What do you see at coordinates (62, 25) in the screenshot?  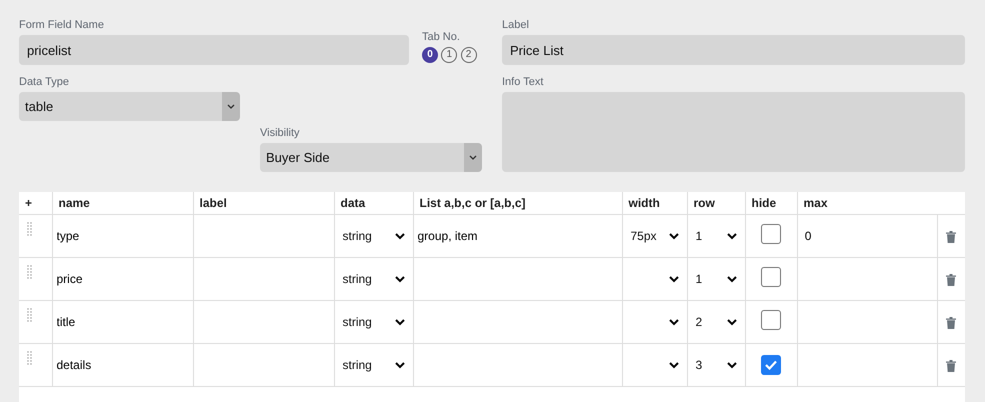 I see `field-label: Form Field Name` at bounding box center [62, 25].